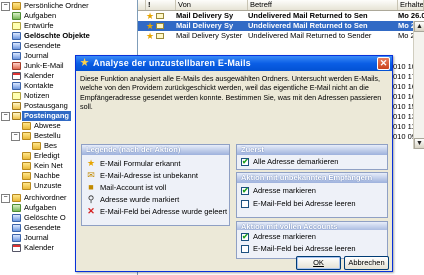 The image size is (424, 275). Describe the element at coordinates (140, 199) in the screenshot. I see `legend-item-label: Adresse wurde markiert` at that location.